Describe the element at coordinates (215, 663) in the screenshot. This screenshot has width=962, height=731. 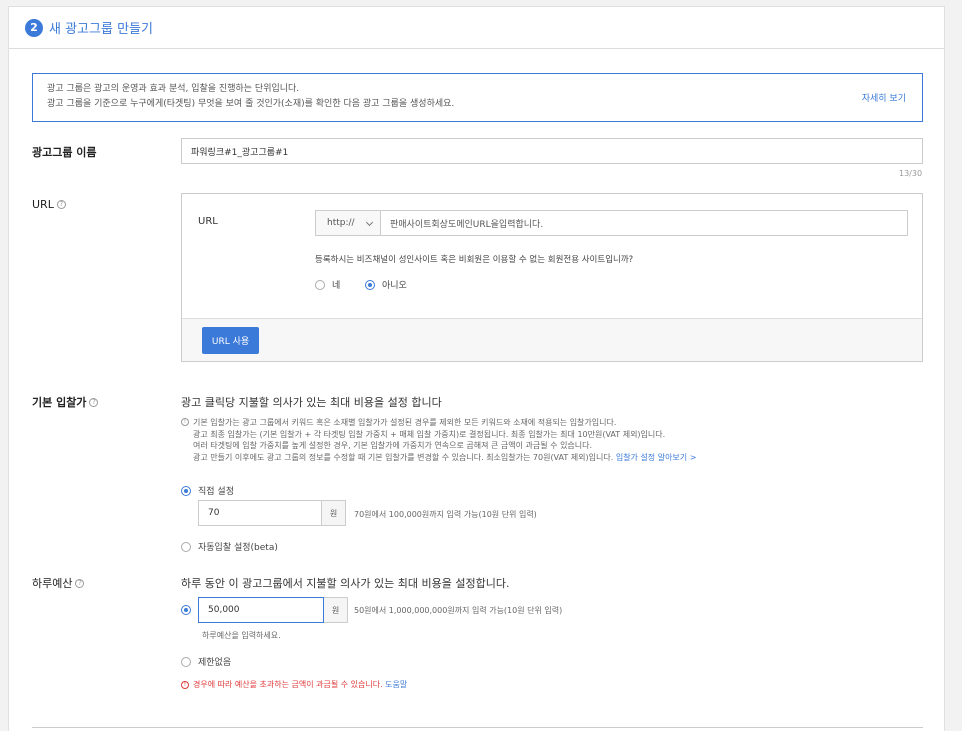
I see `radio-label: 제한없음` at that location.